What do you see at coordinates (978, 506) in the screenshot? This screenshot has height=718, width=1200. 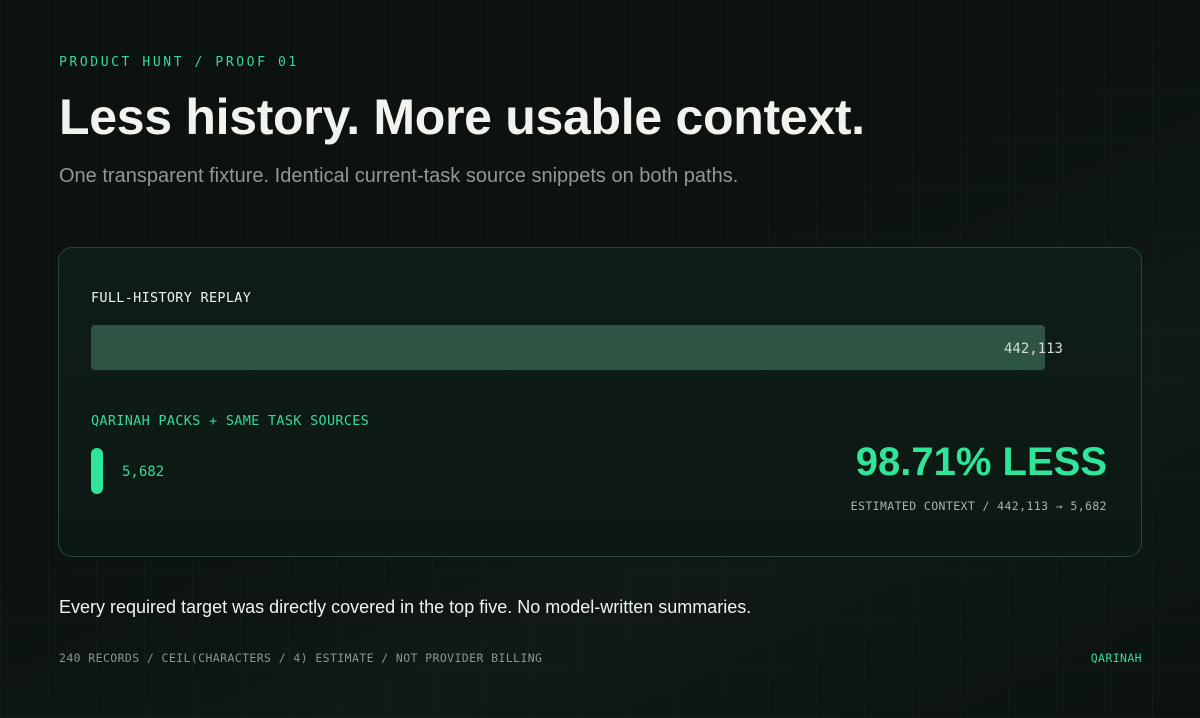 I see `reduction-caption: ESTIMATED CONTEXT / 442,113 → 5,682` at bounding box center [978, 506].